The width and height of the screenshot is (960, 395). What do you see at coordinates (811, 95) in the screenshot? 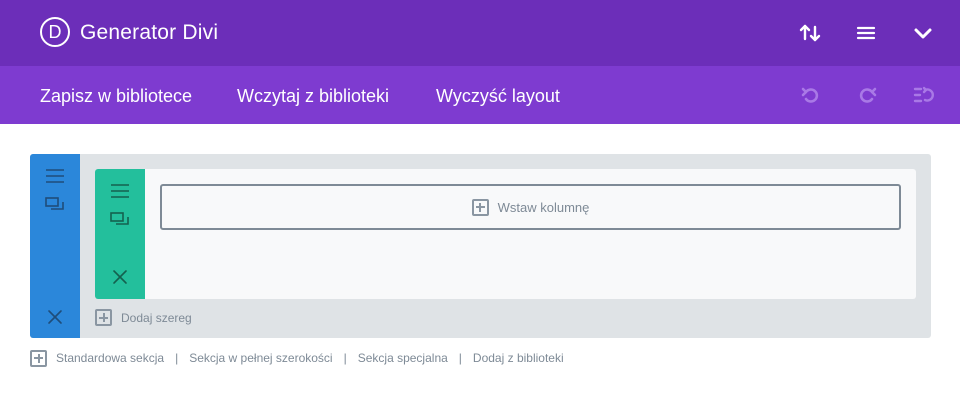
I see `undo-icon` at bounding box center [811, 95].